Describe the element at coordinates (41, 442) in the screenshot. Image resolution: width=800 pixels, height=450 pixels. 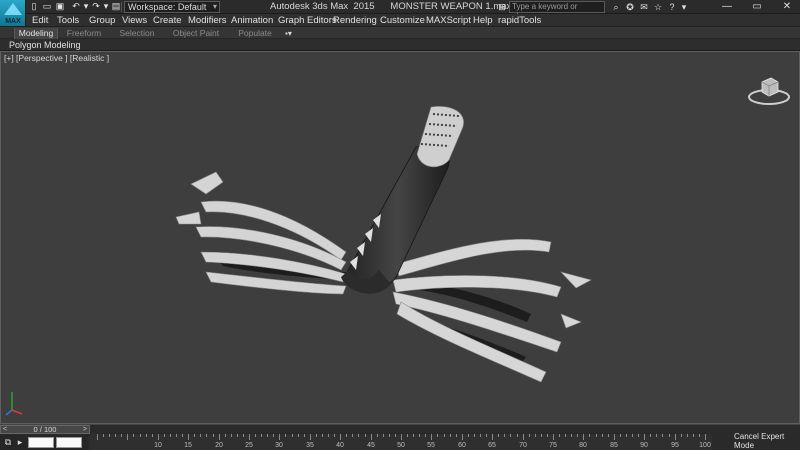
I see `listener-input` at that location.